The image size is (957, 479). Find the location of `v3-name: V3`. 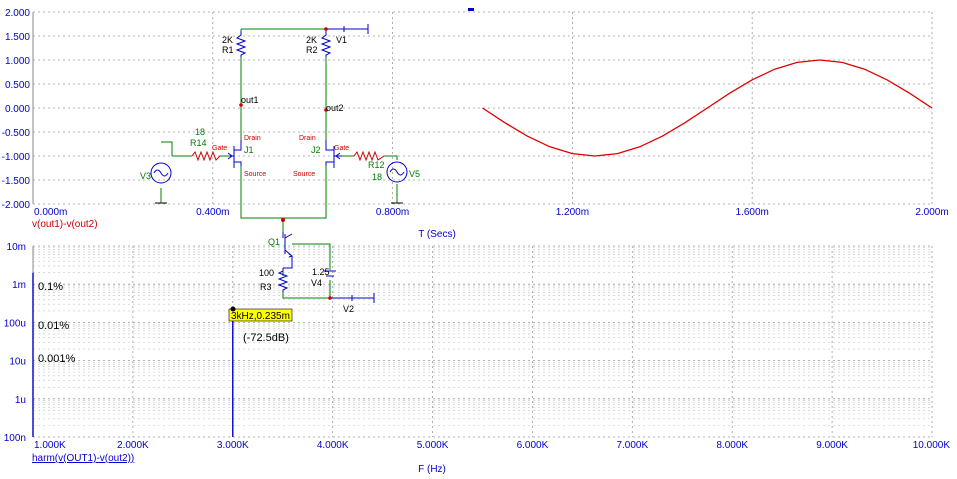

v3-name: V3 is located at coordinates (145, 176).